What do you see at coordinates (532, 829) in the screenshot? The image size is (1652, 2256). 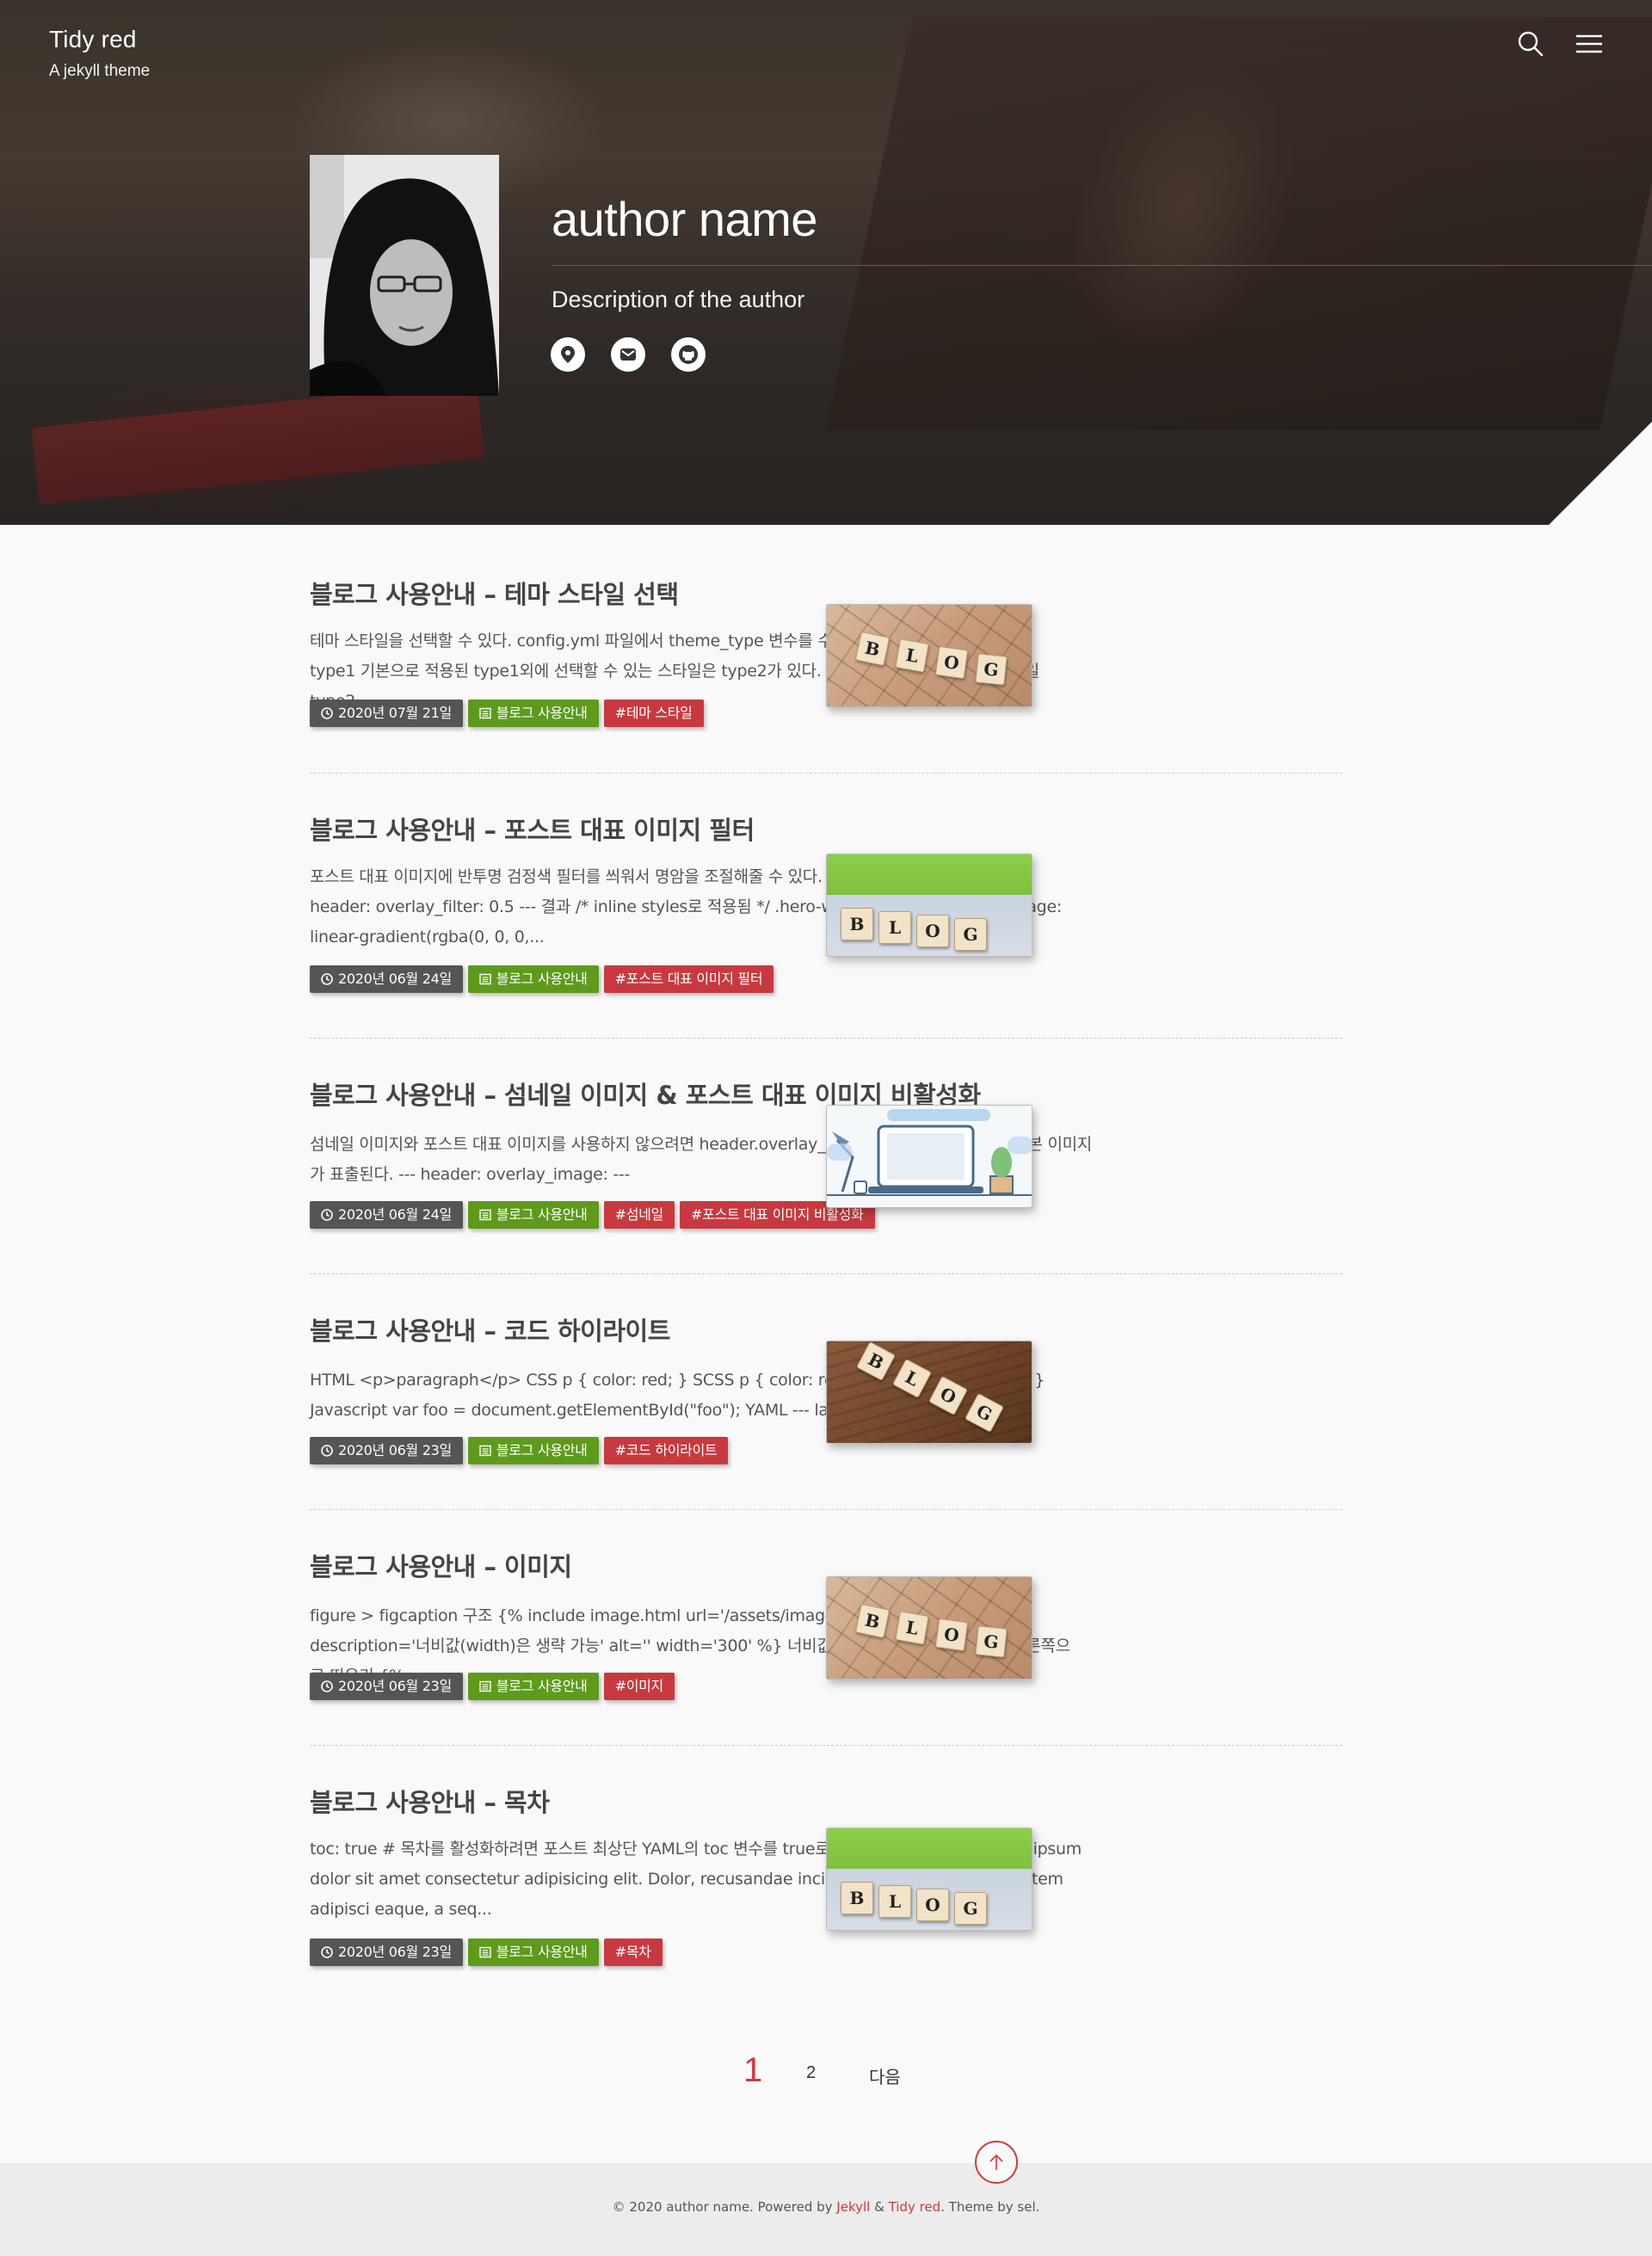 I see `post-title: 블로그 사용안내 – 포스트 대표 이미지 필터` at bounding box center [532, 829].